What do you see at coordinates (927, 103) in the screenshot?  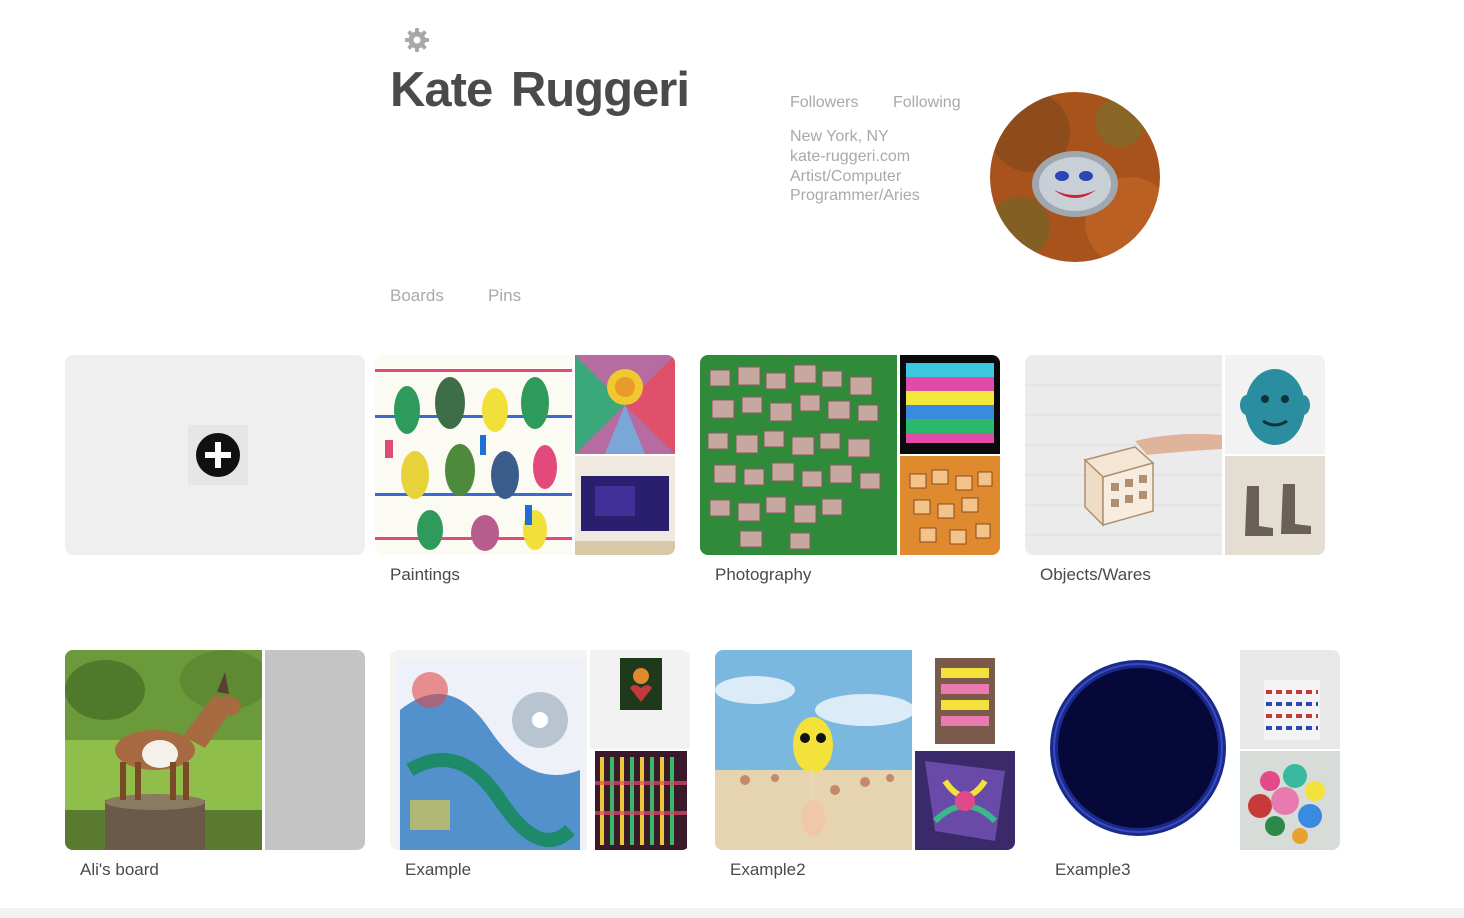 I see `following-link: Following` at bounding box center [927, 103].